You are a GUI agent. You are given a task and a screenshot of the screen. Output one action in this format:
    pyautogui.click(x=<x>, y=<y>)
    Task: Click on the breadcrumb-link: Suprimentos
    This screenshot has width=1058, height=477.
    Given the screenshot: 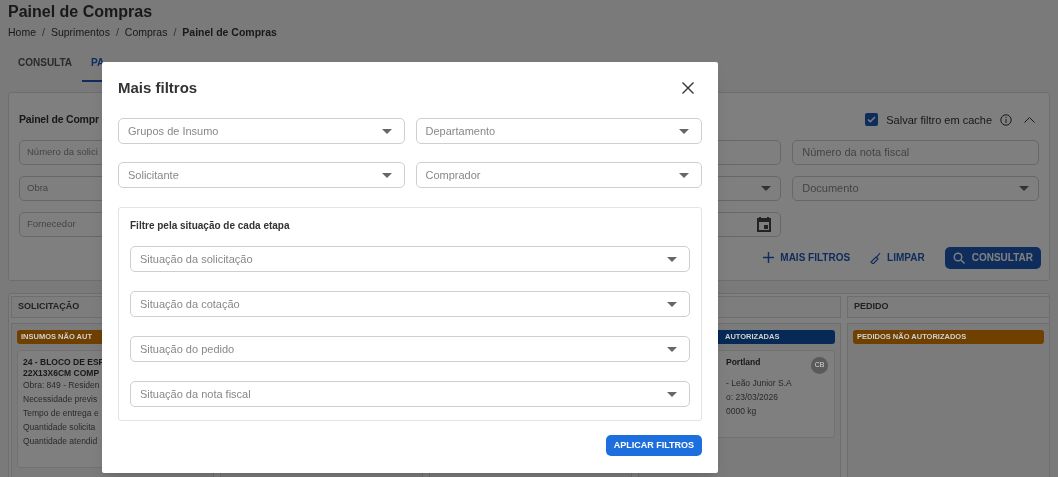 What is the action you would take?
    pyautogui.click(x=80, y=33)
    